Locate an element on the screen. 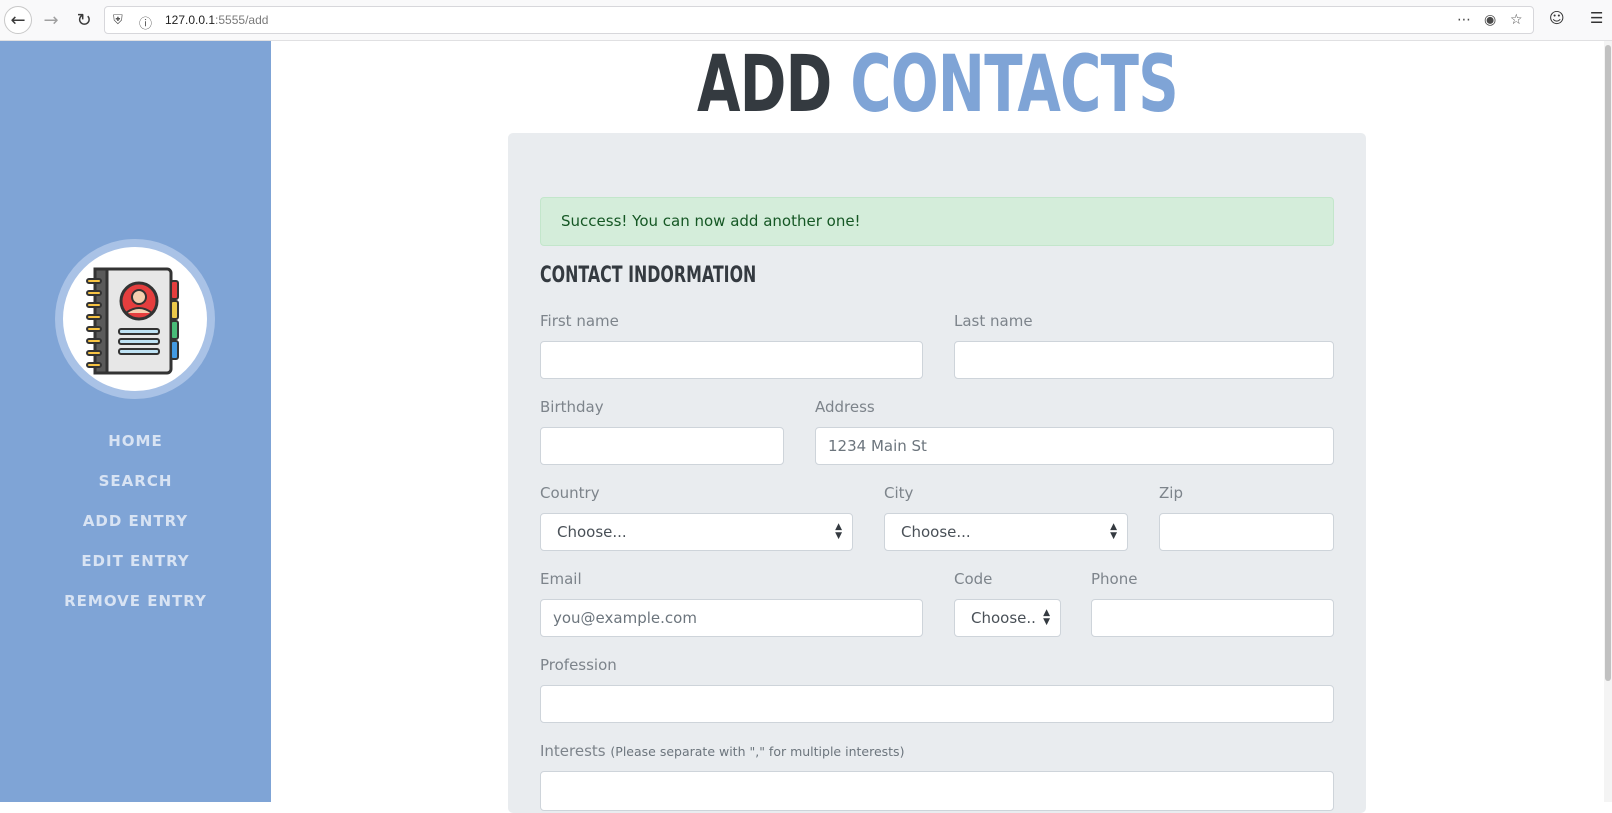  info-icon: ⓘ is located at coordinates (145, 22).